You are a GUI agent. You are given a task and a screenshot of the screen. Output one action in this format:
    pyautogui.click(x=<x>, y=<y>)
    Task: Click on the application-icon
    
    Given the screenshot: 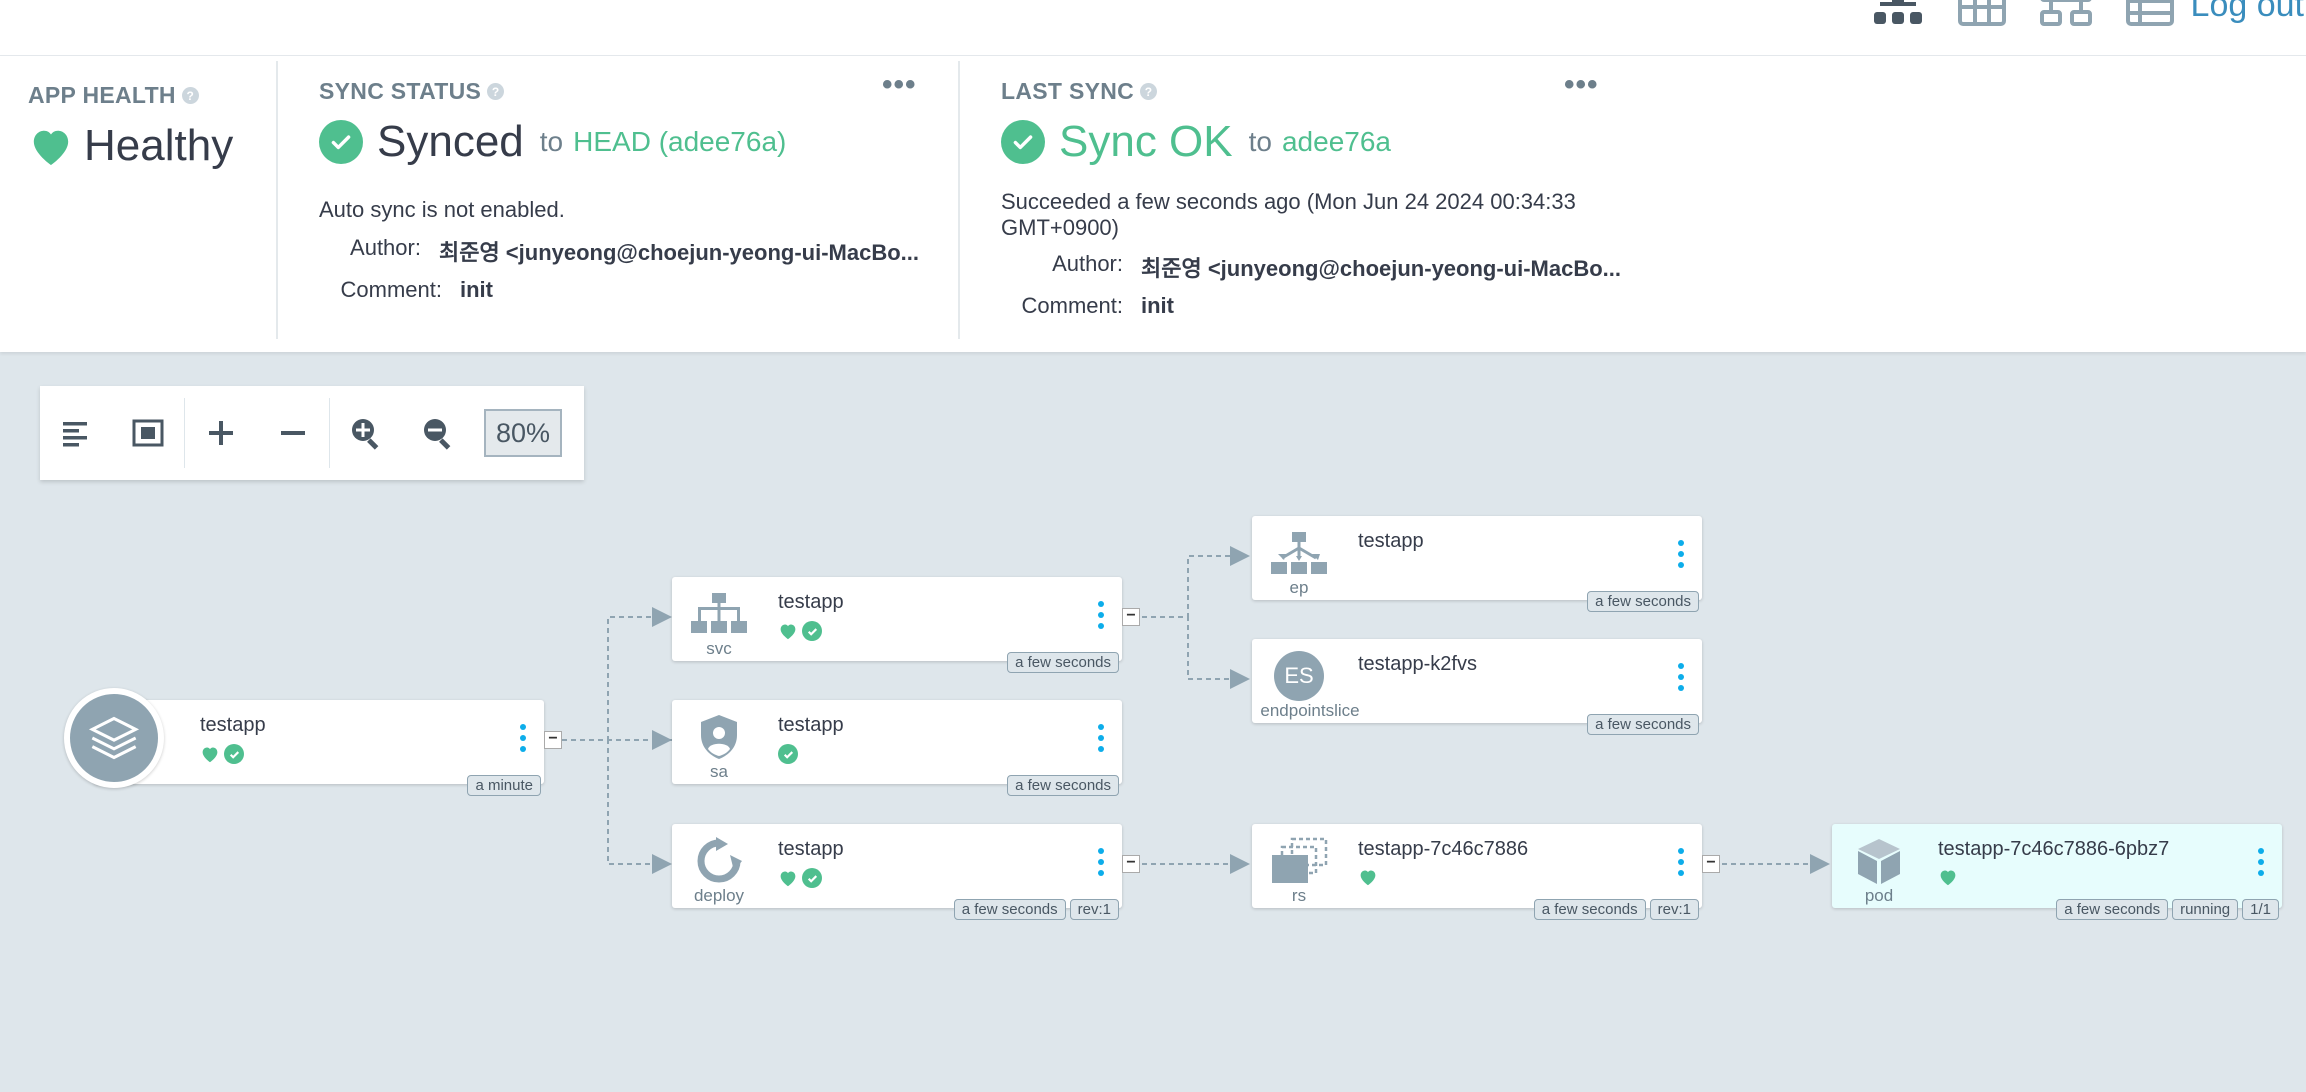 What is the action you would take?
    pyautogui.click(x=114, y=738)
    